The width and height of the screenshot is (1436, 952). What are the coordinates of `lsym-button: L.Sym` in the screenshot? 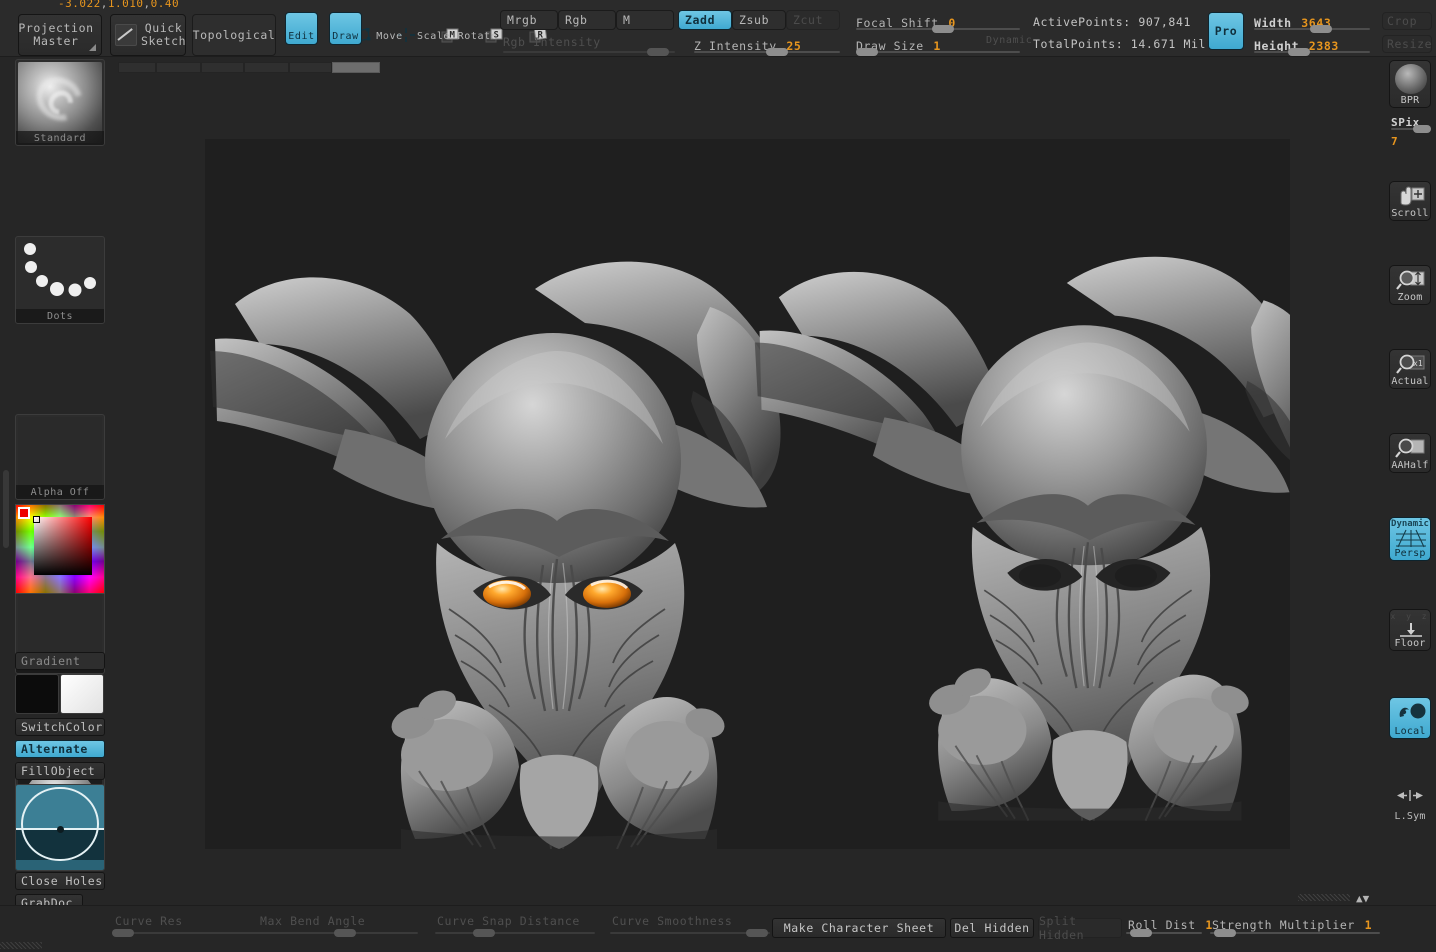 It's located at (1410, 804).